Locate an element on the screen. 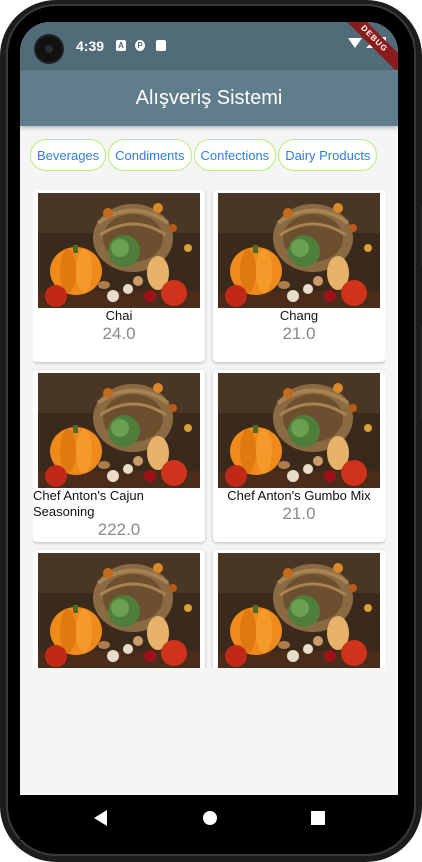  recent-apps-icon is located at coordinates (318, 818).